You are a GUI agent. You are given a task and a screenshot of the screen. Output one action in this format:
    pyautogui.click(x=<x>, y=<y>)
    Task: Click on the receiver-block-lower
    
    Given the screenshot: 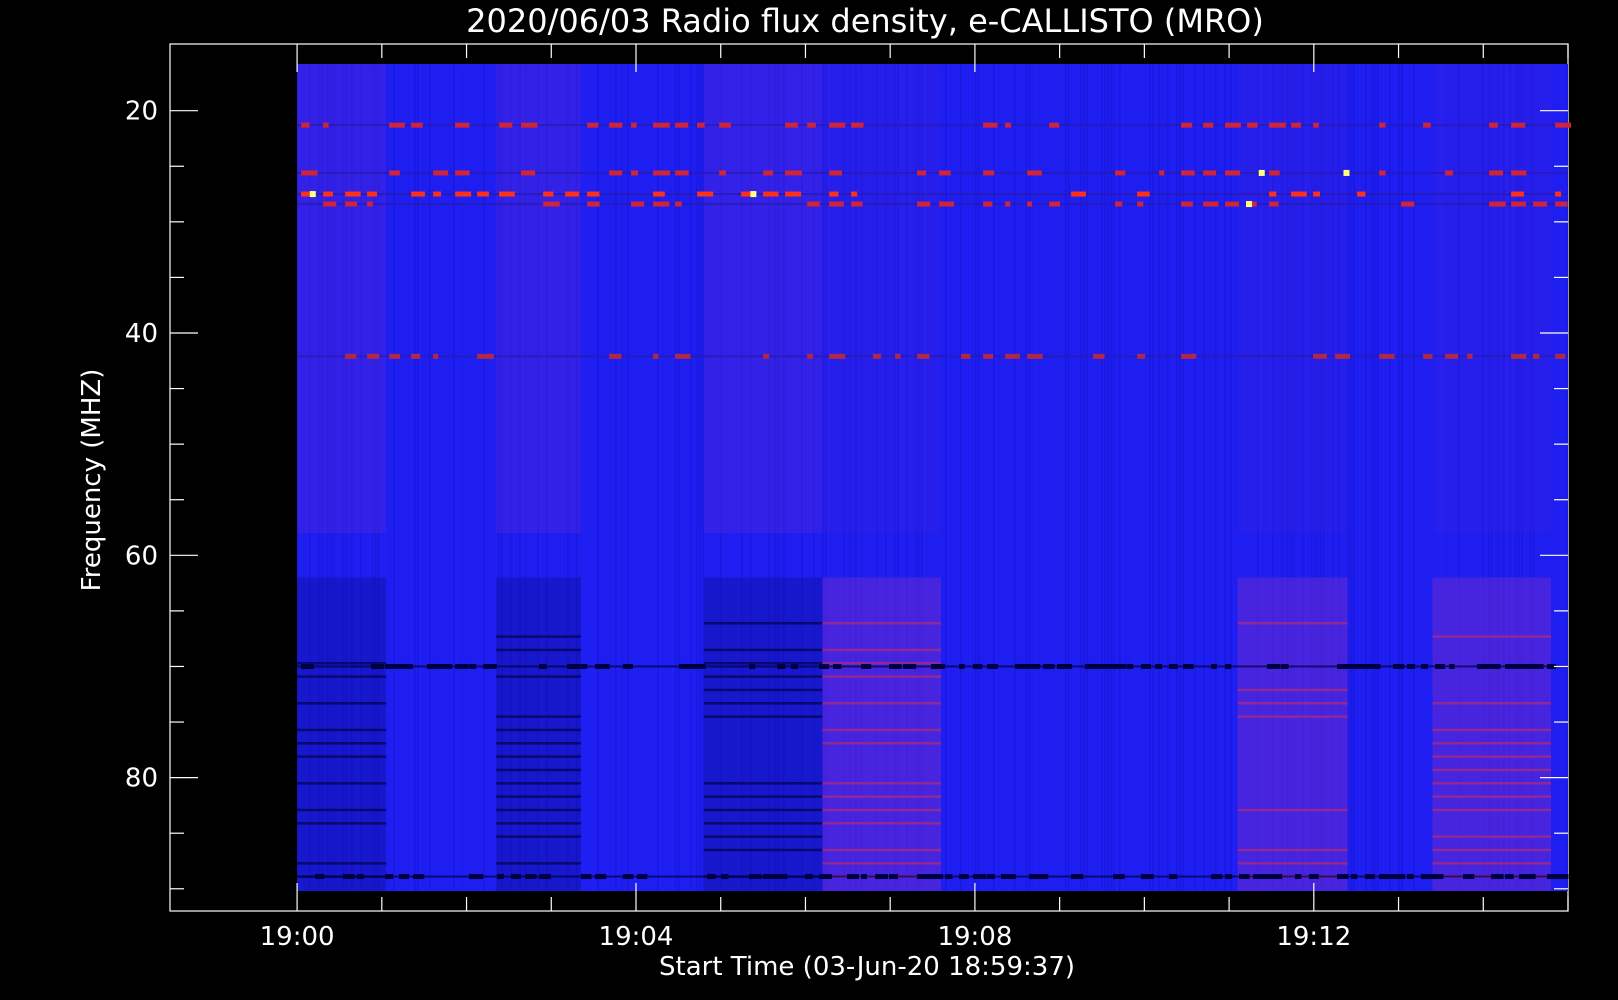 What is the action you would take?
    pyautogui.click(x=342, y=734)
    